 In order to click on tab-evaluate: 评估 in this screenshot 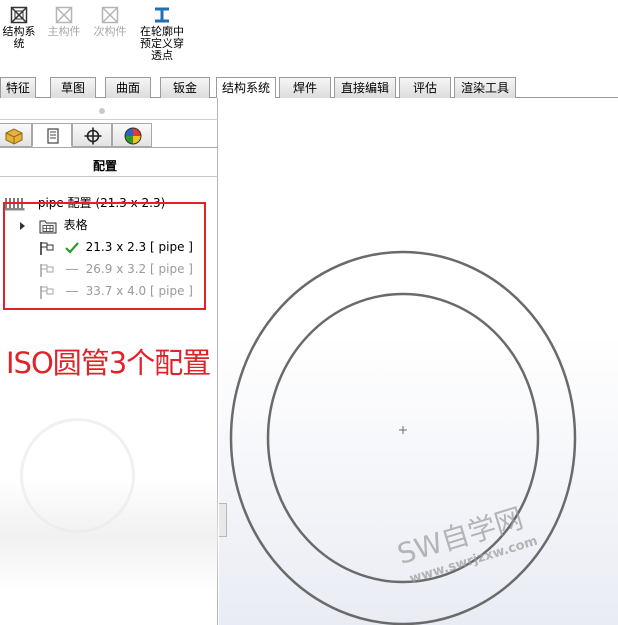, I will do `click(425, 87)`.